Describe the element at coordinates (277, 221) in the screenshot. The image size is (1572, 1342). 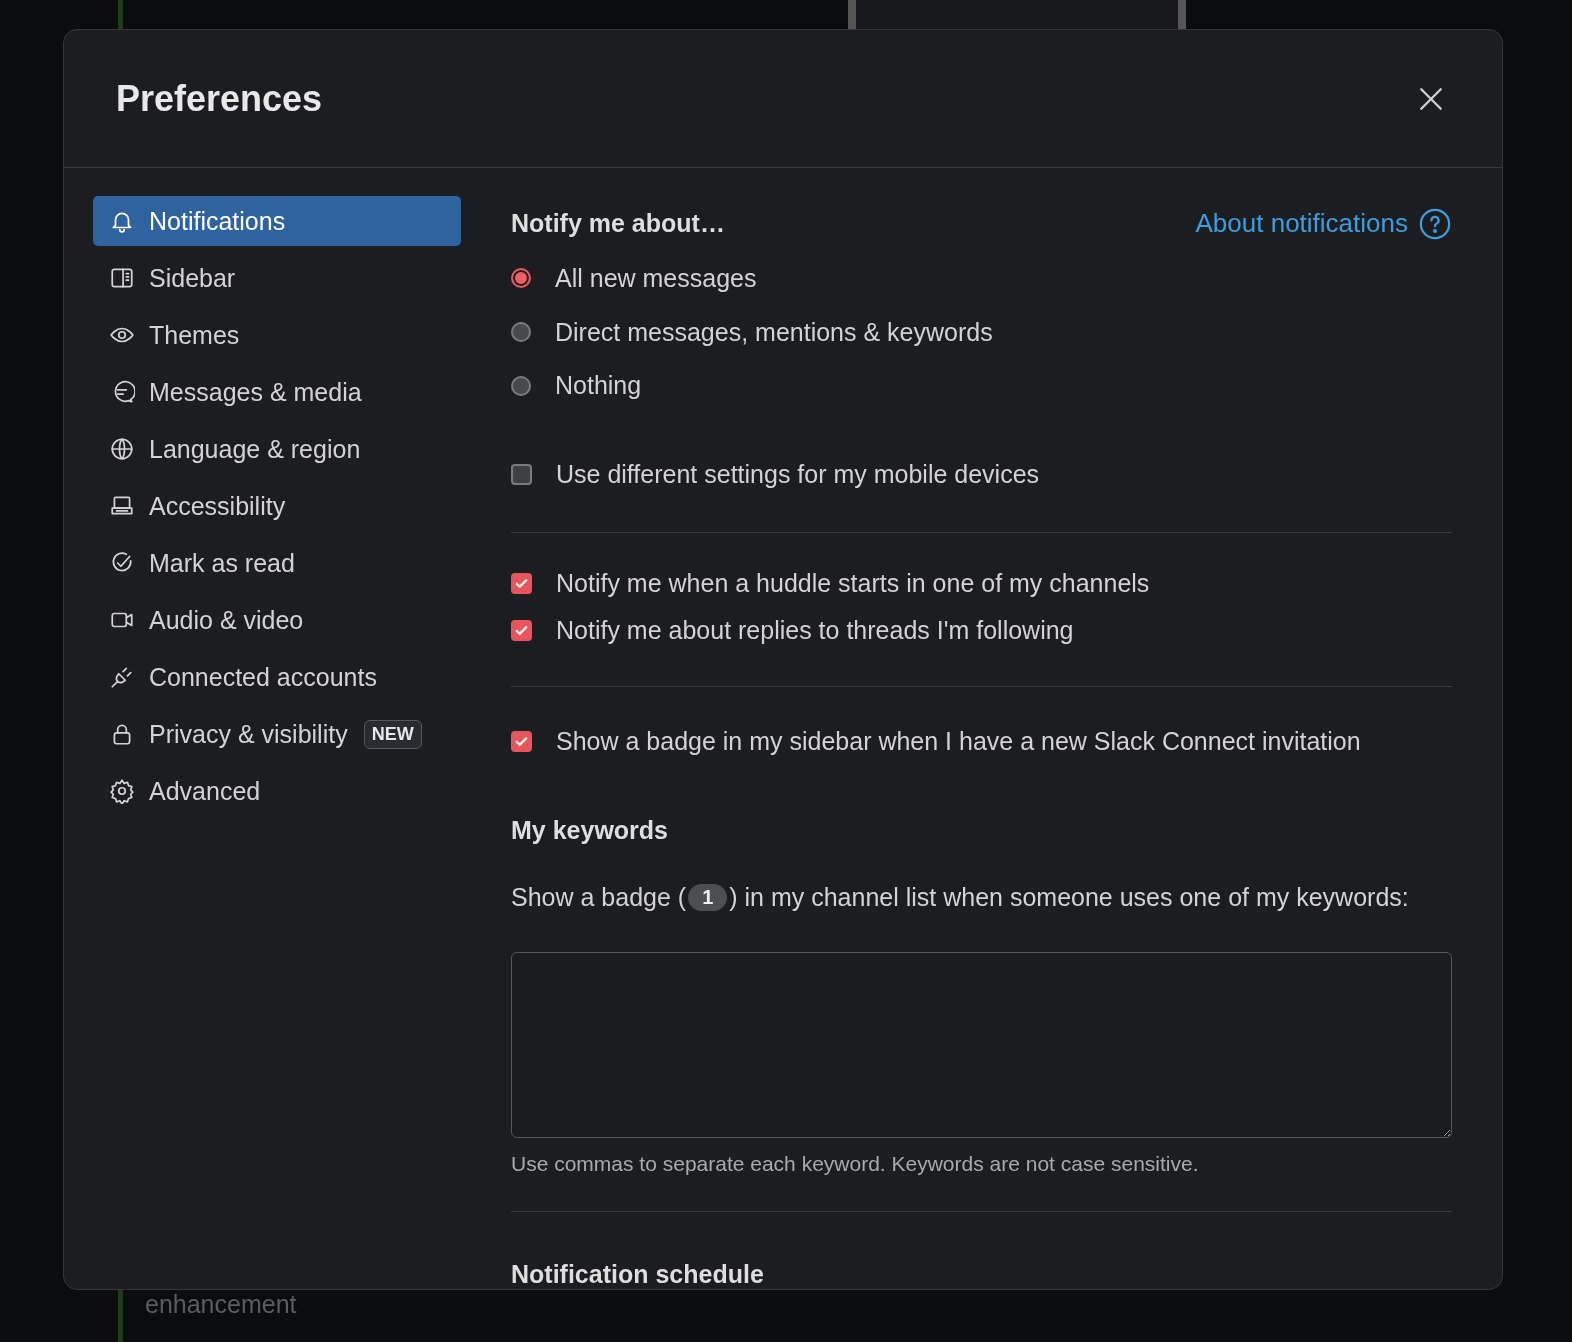
I see `sidebar-item: Notifications` at that location.